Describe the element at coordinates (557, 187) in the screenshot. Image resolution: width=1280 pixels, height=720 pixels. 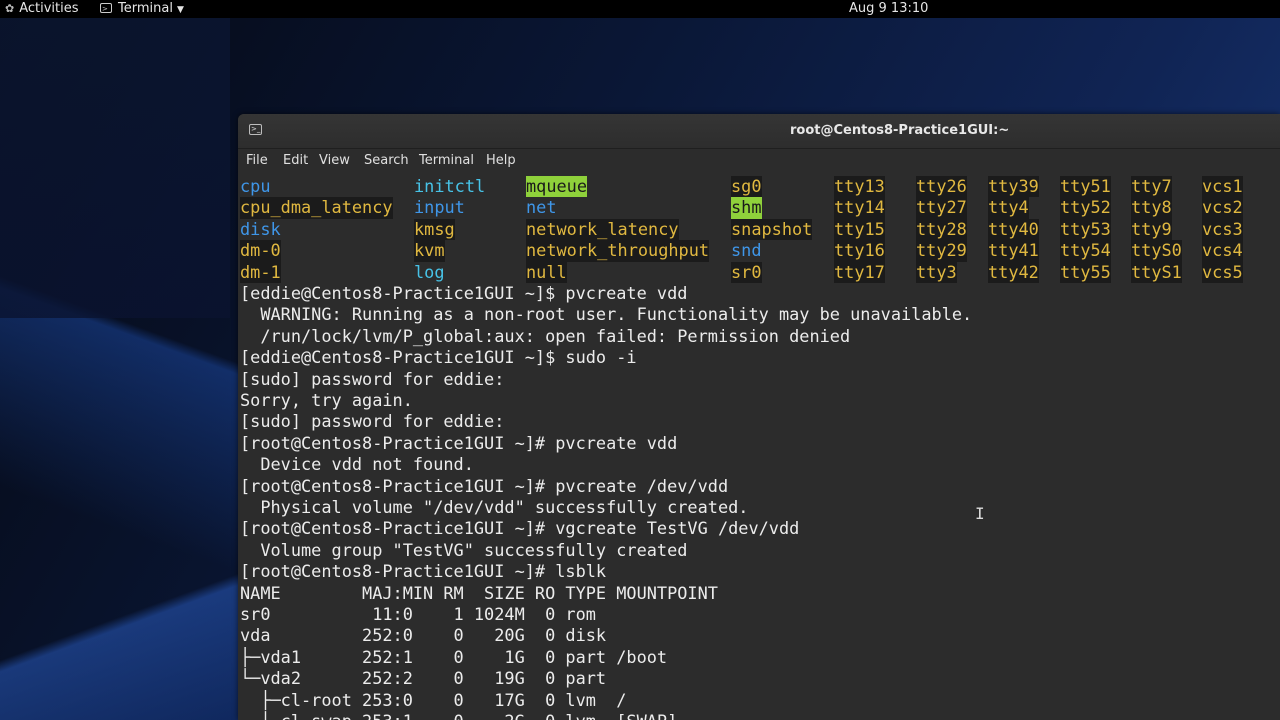
I see `ls-entry: mqueue` at that location.